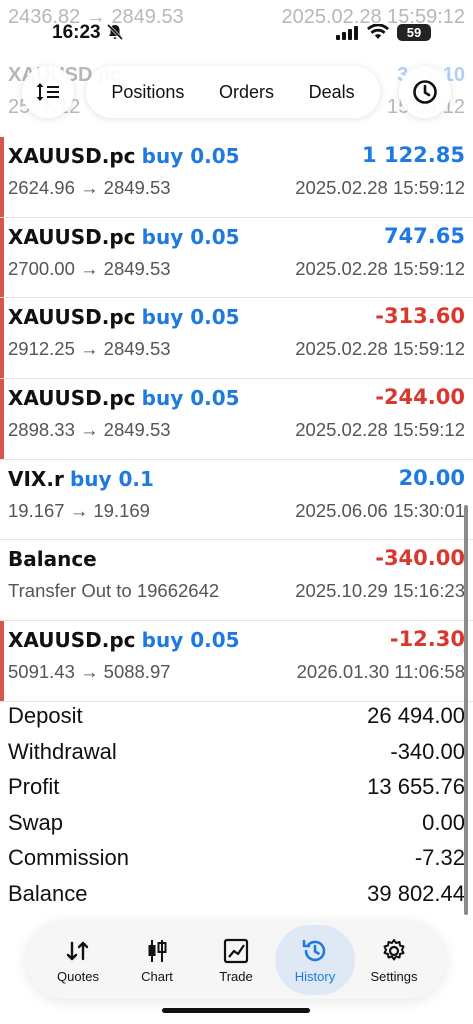 The image size is (473, 1024). I want to click on trade-icon, so click(236, 950).